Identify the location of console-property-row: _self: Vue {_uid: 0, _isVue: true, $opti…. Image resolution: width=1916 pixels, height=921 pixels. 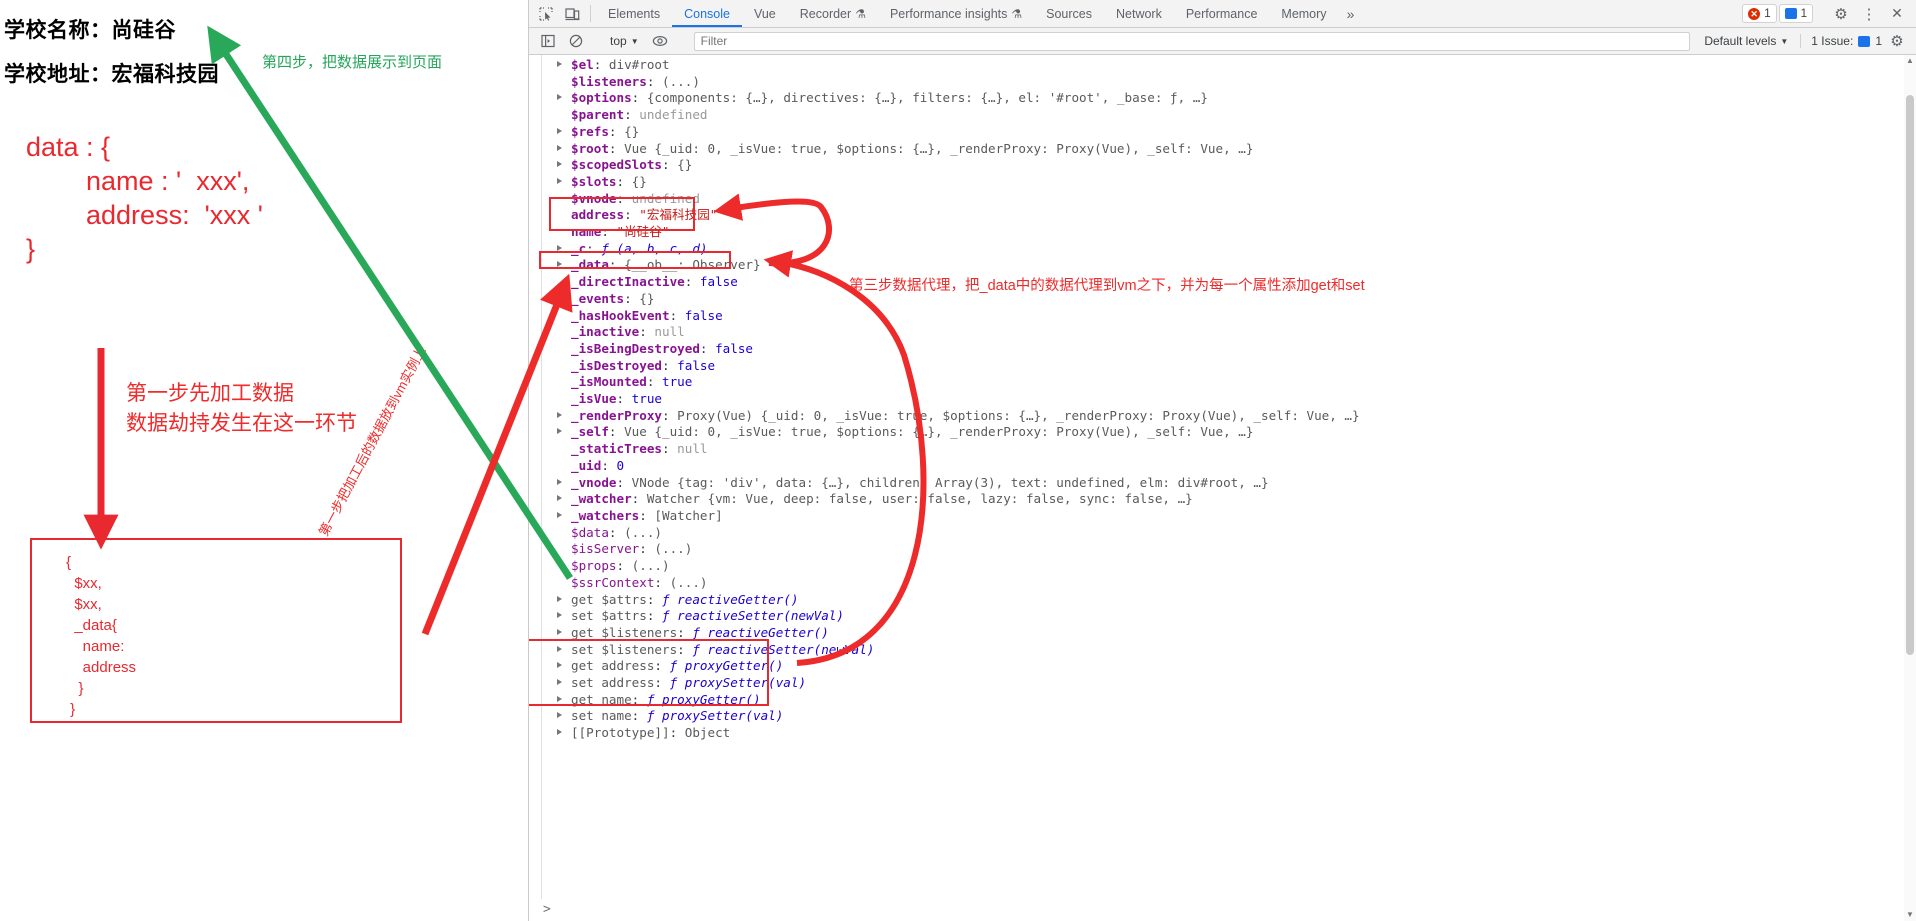
(1229, 432).